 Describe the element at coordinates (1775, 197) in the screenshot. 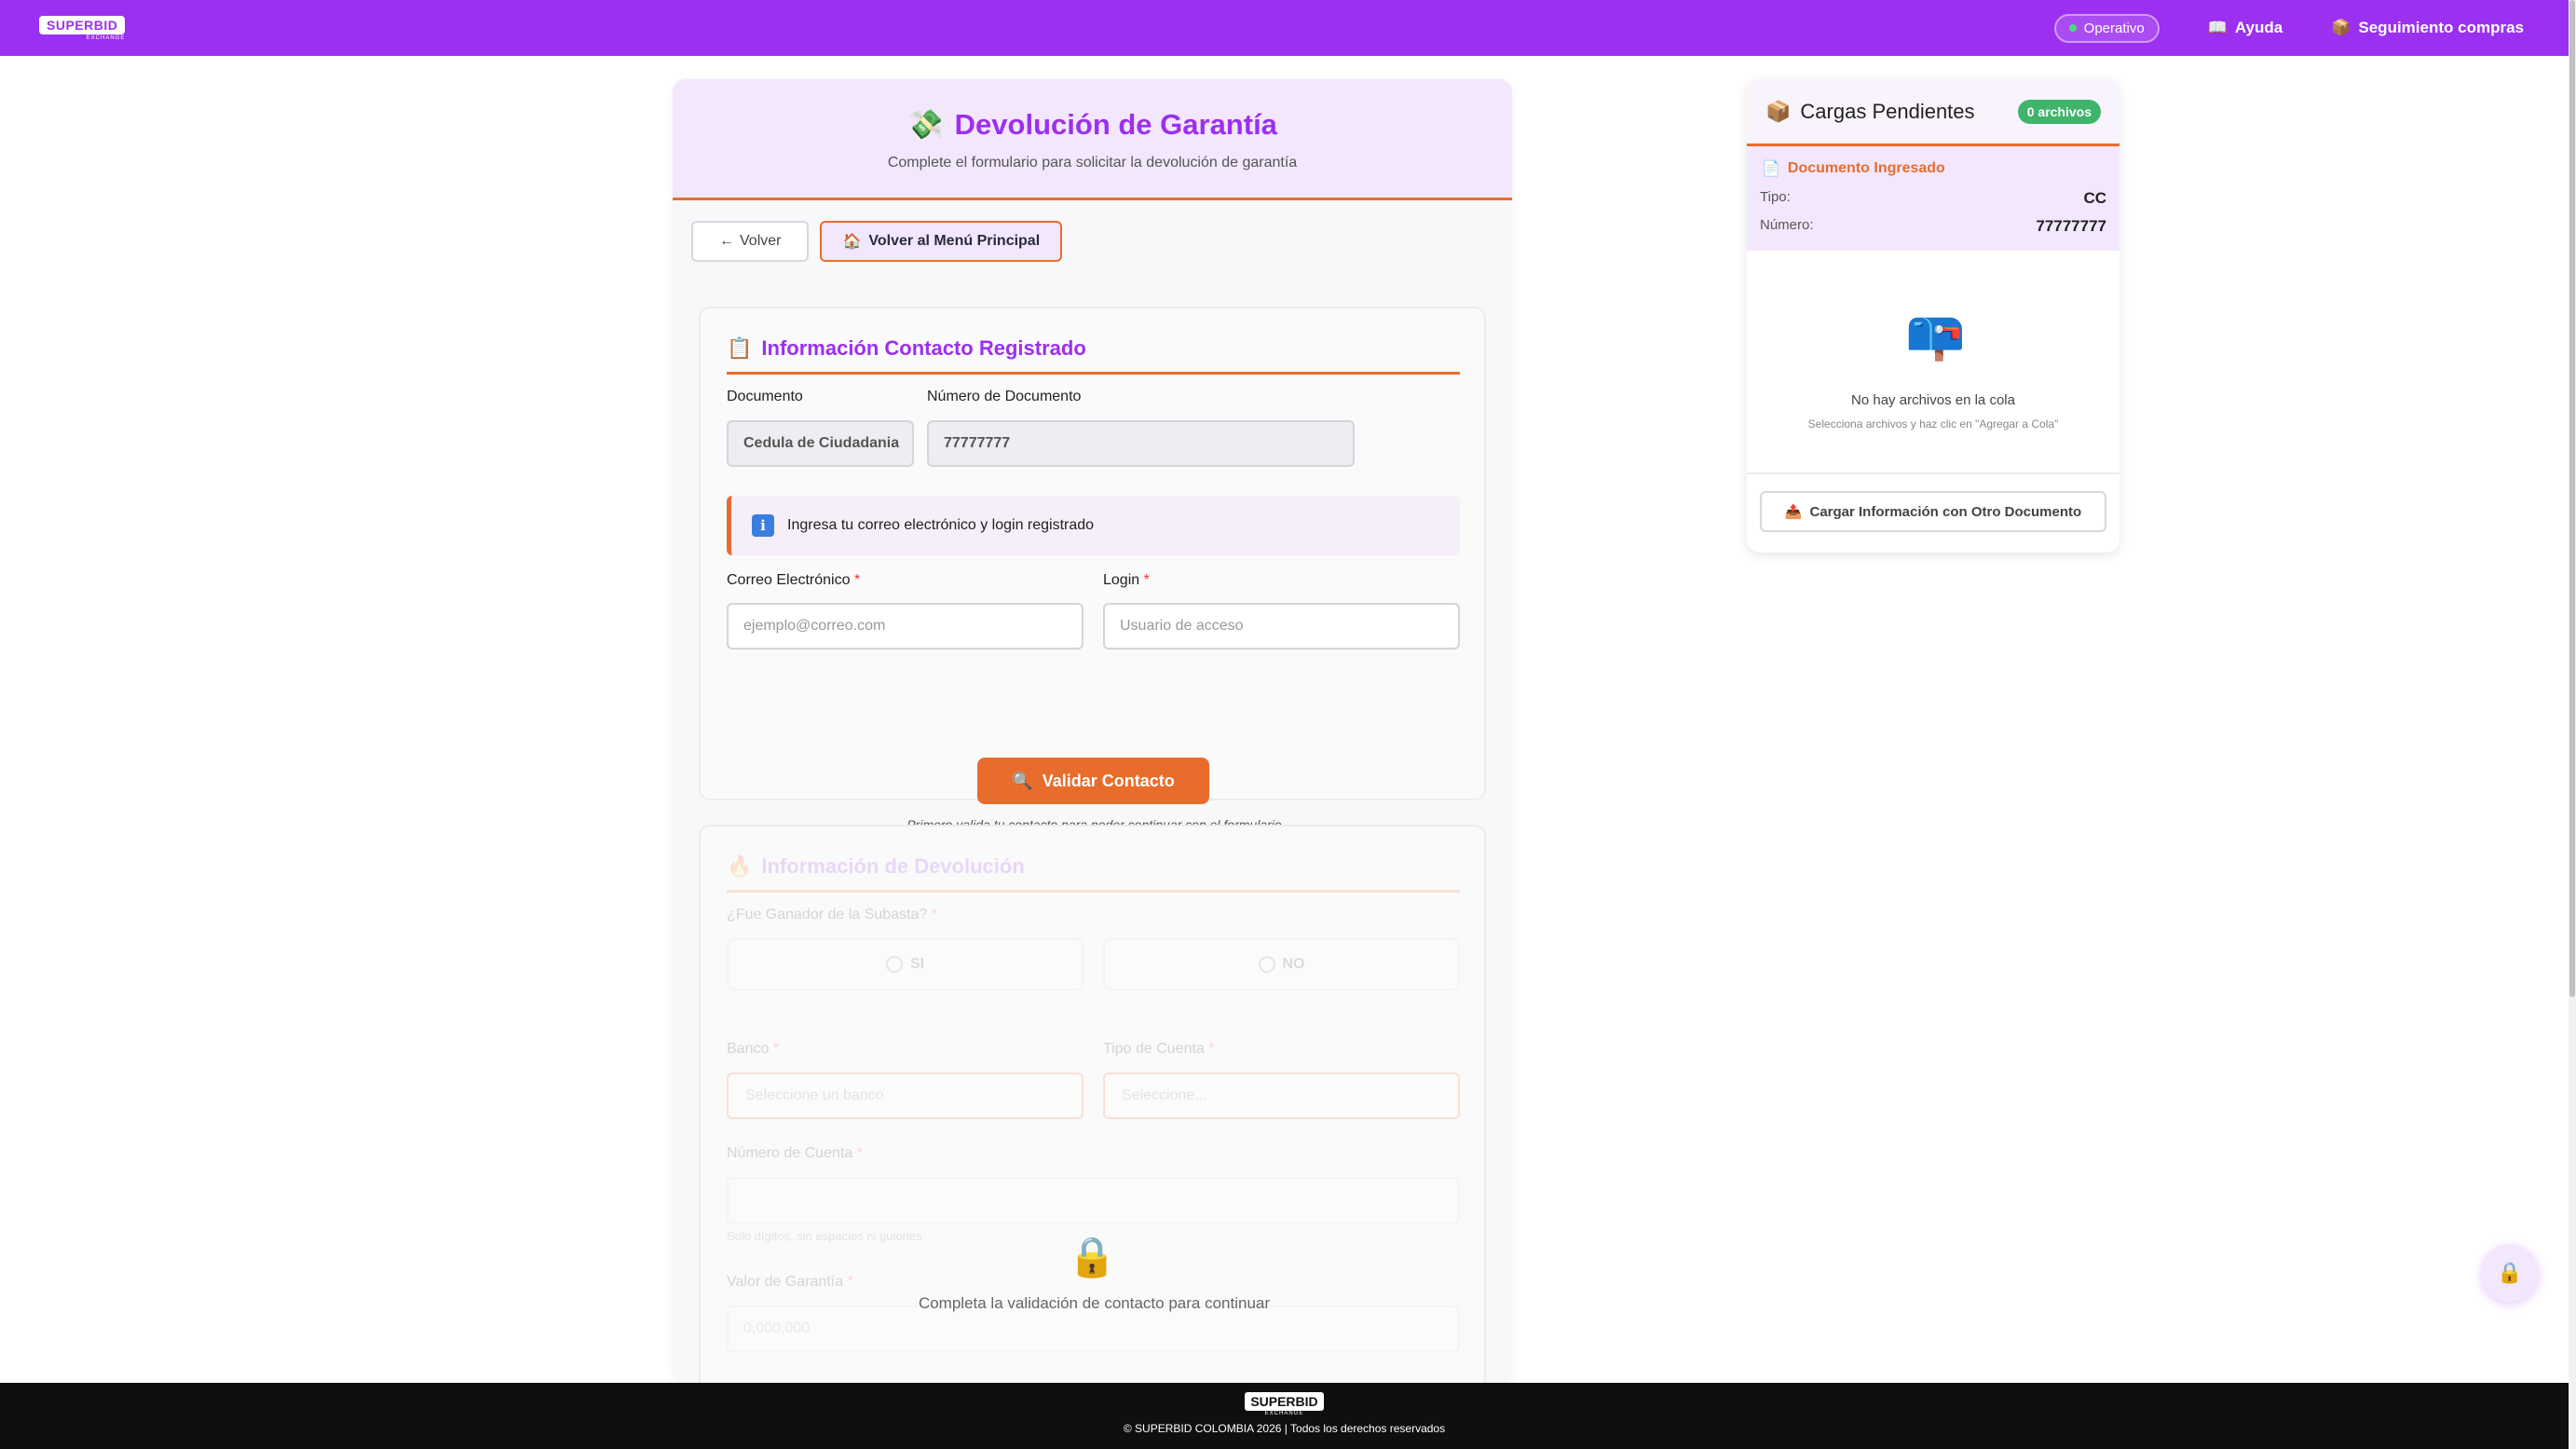

I see `doc-type-label: Tipo:` at that location.